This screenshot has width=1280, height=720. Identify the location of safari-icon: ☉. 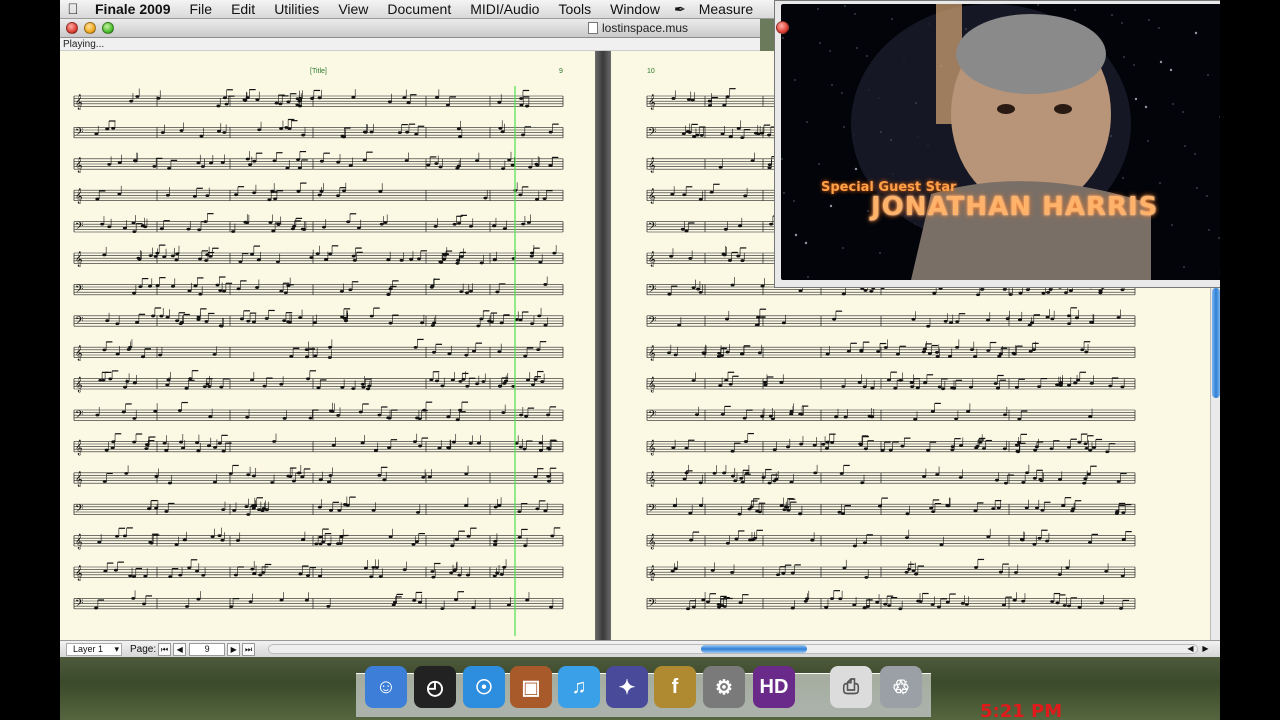
(484, 687).